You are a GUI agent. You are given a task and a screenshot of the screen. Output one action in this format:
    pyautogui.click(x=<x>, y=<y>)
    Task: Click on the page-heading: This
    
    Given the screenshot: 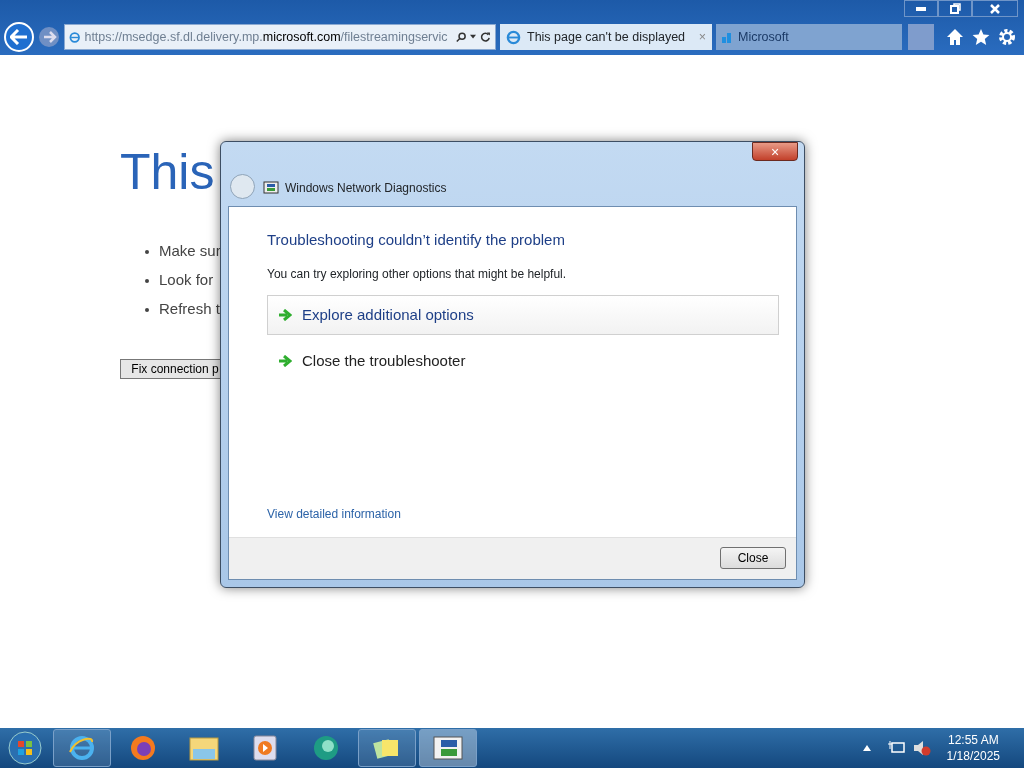 What is the action you would take?
    pyautogui.click(x=167, y=172)
    